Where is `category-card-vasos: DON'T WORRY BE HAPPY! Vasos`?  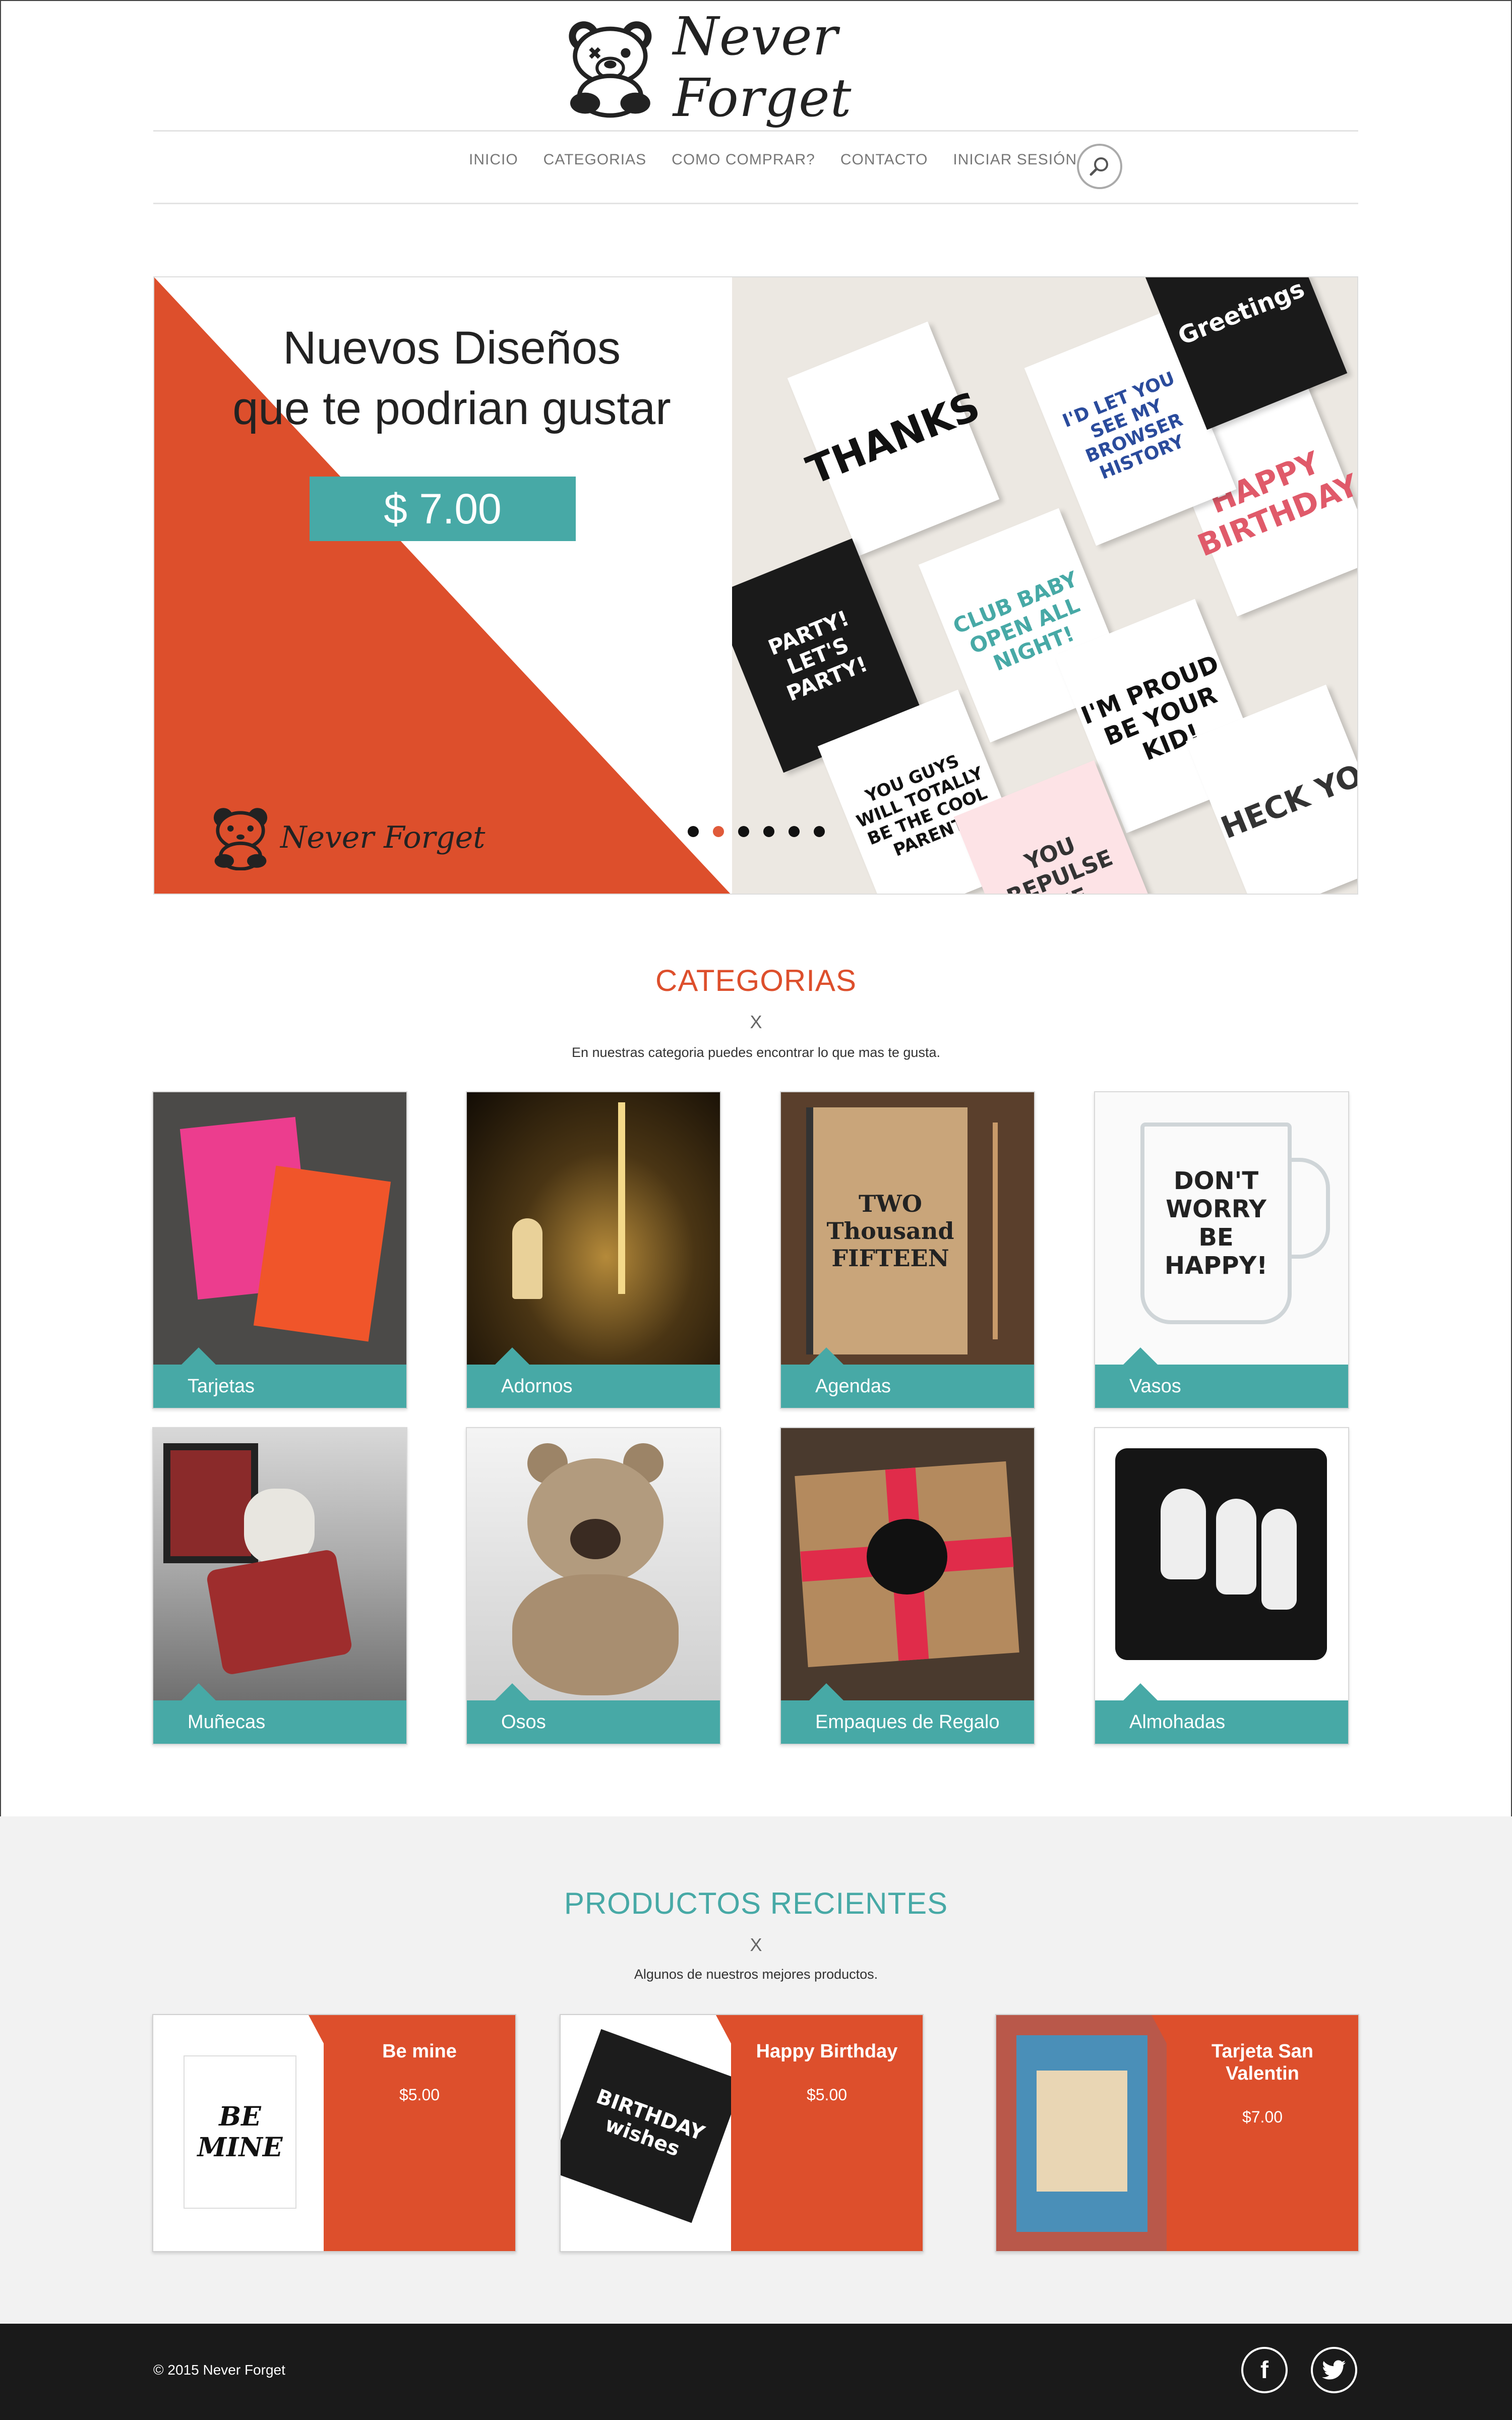 category-card-vasos: DON'T WORRY BE HAPPY! Vasos is located at coordinates (1221, 1250).